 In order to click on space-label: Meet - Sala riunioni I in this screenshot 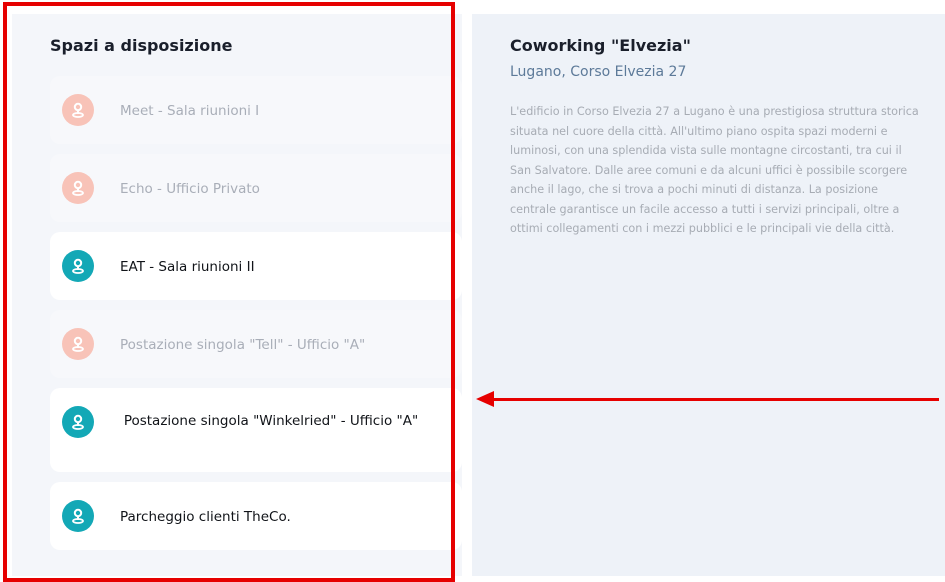, I will do `click(190, 111)`.